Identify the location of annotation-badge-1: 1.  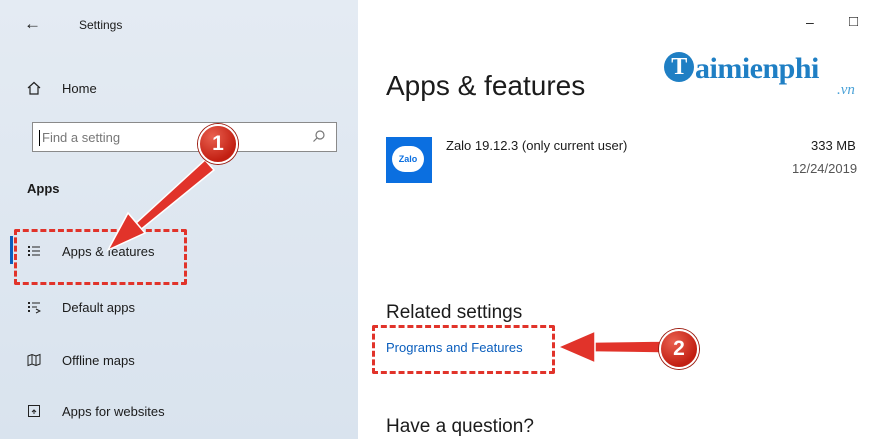
(218, 144).